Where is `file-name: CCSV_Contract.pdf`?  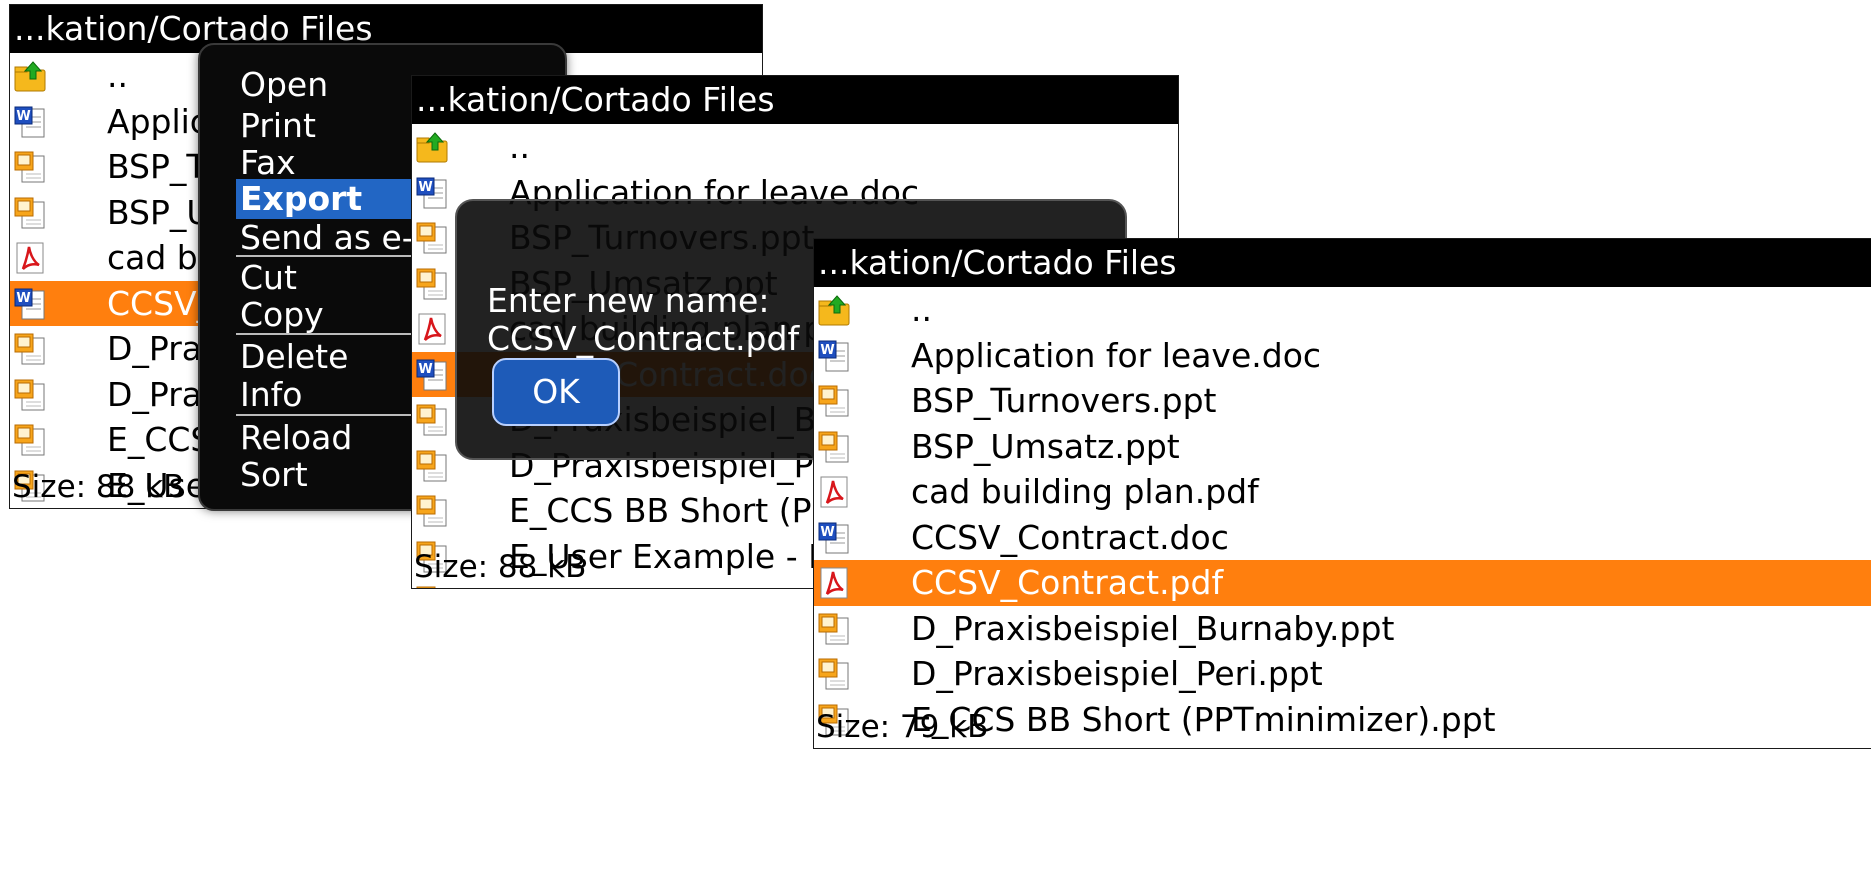
file-name: CCSV_Contract.pdf is located at coordinates (1067, 582).